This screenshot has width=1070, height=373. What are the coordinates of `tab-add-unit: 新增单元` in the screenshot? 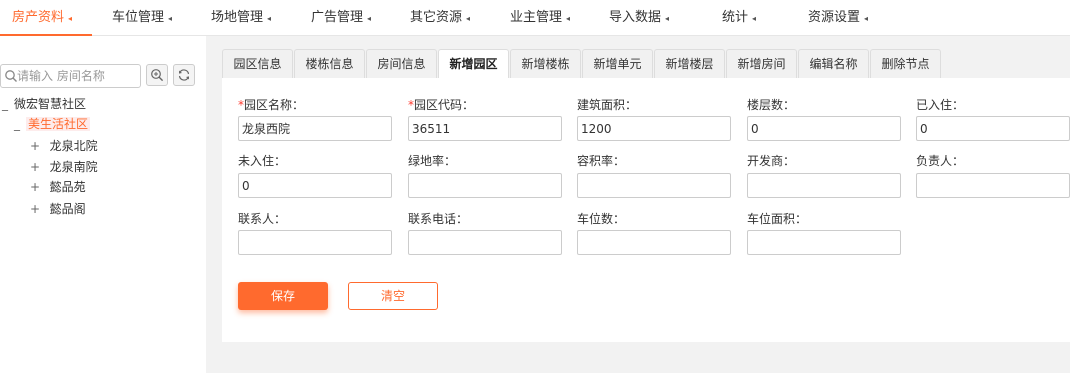 It's located at (617, 64).